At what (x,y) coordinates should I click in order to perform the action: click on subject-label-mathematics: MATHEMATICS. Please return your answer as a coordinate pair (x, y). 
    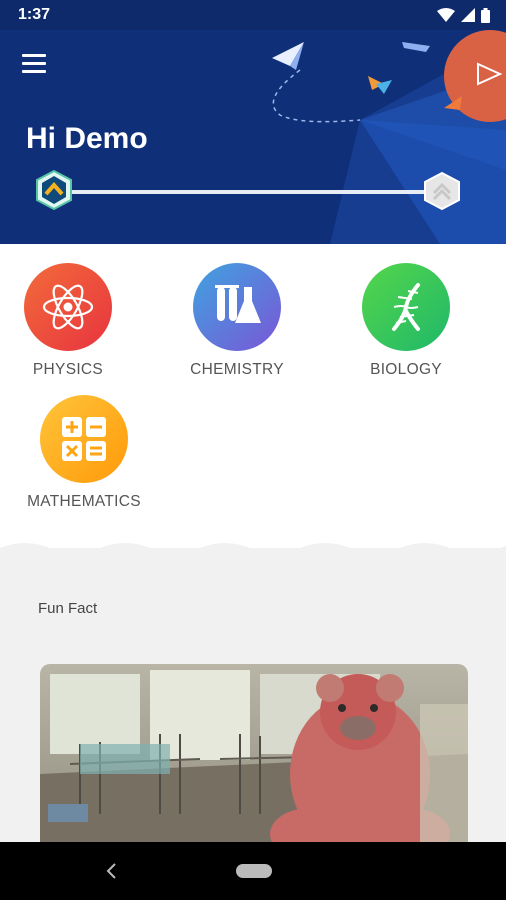
    Looking at the image, I should click on (84, 501).